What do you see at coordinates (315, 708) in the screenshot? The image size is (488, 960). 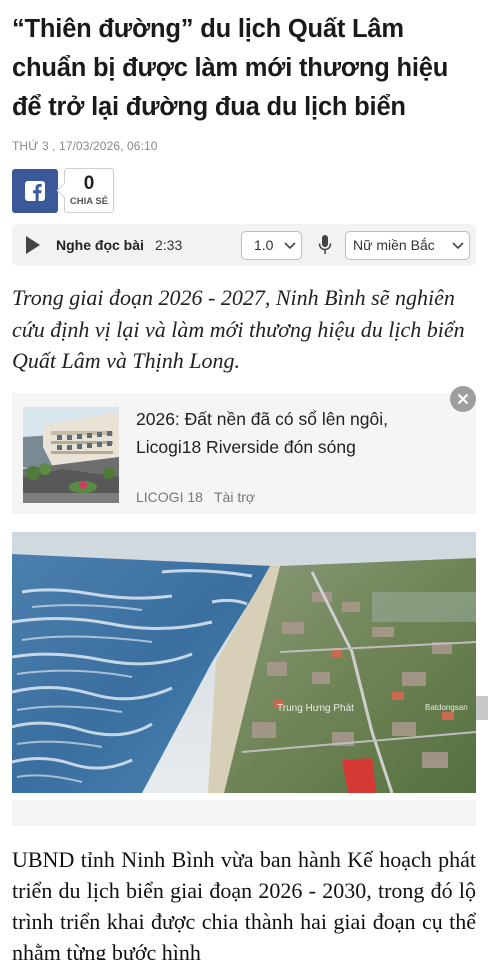 I see `photo-credit: Trung Hưng Phát` at bounding box center [315, 708].